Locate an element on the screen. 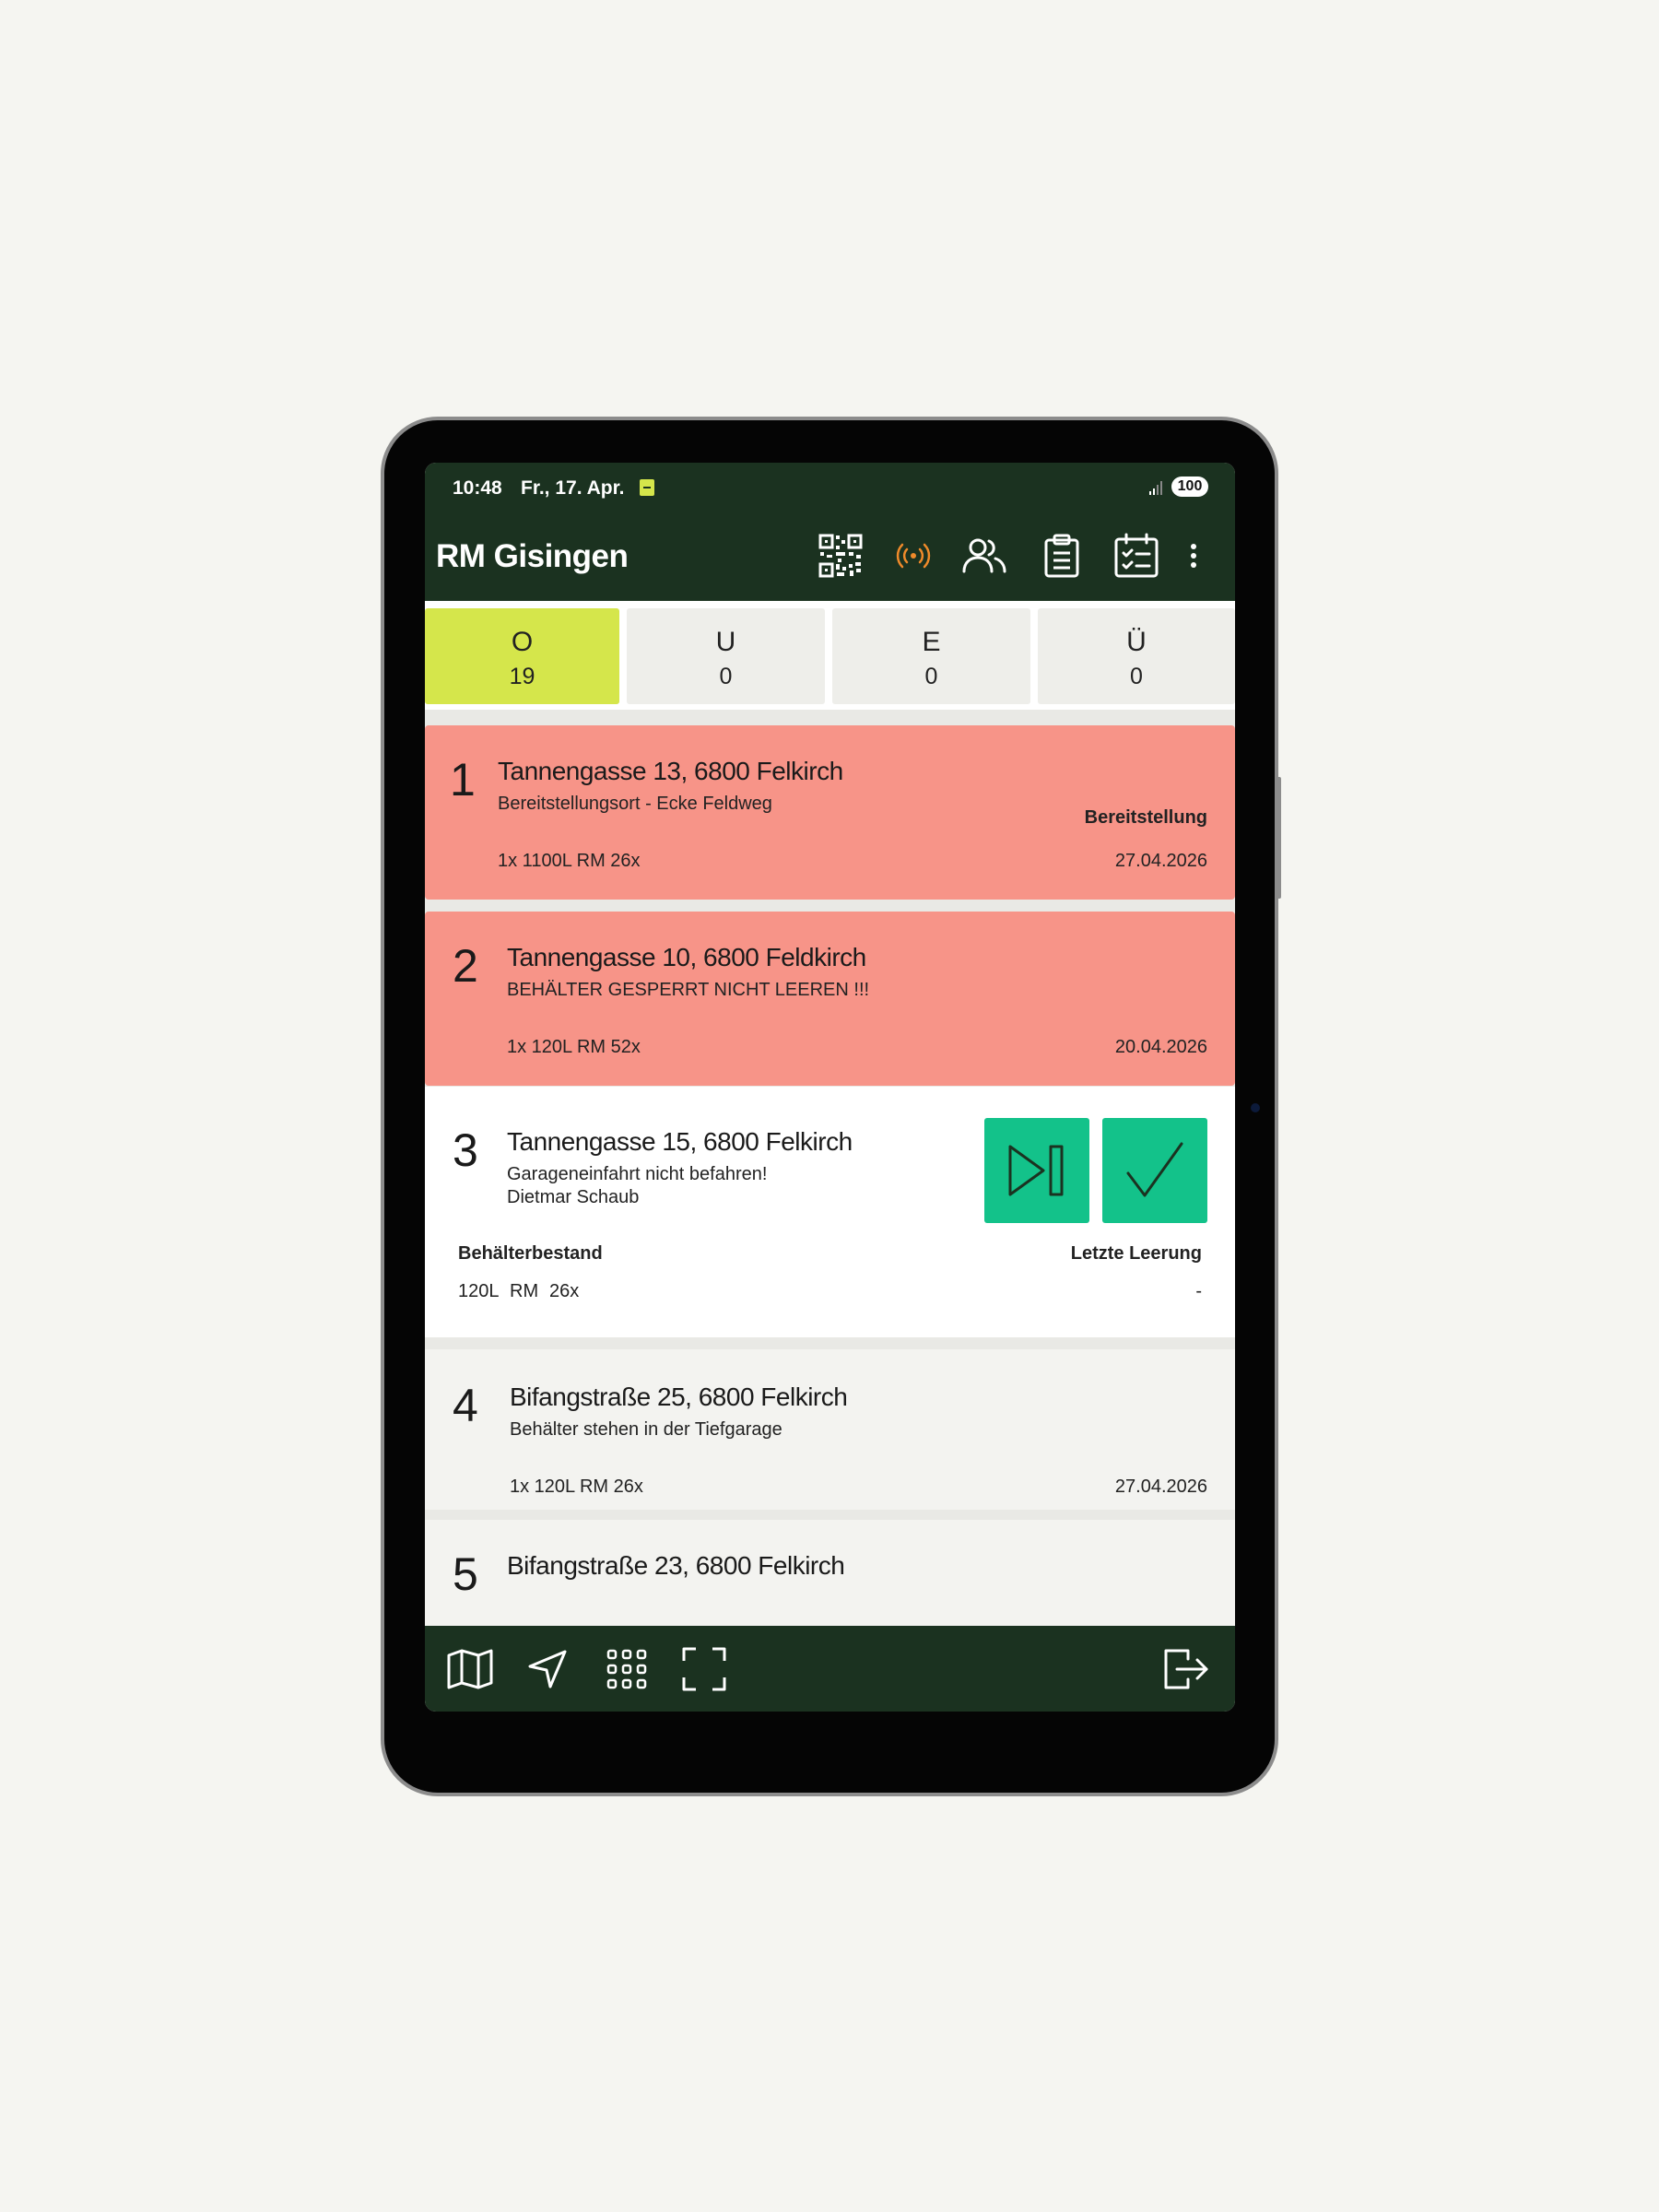 The image size is (1659, 2212). broadcast-button is located at coordinates (913, 556).